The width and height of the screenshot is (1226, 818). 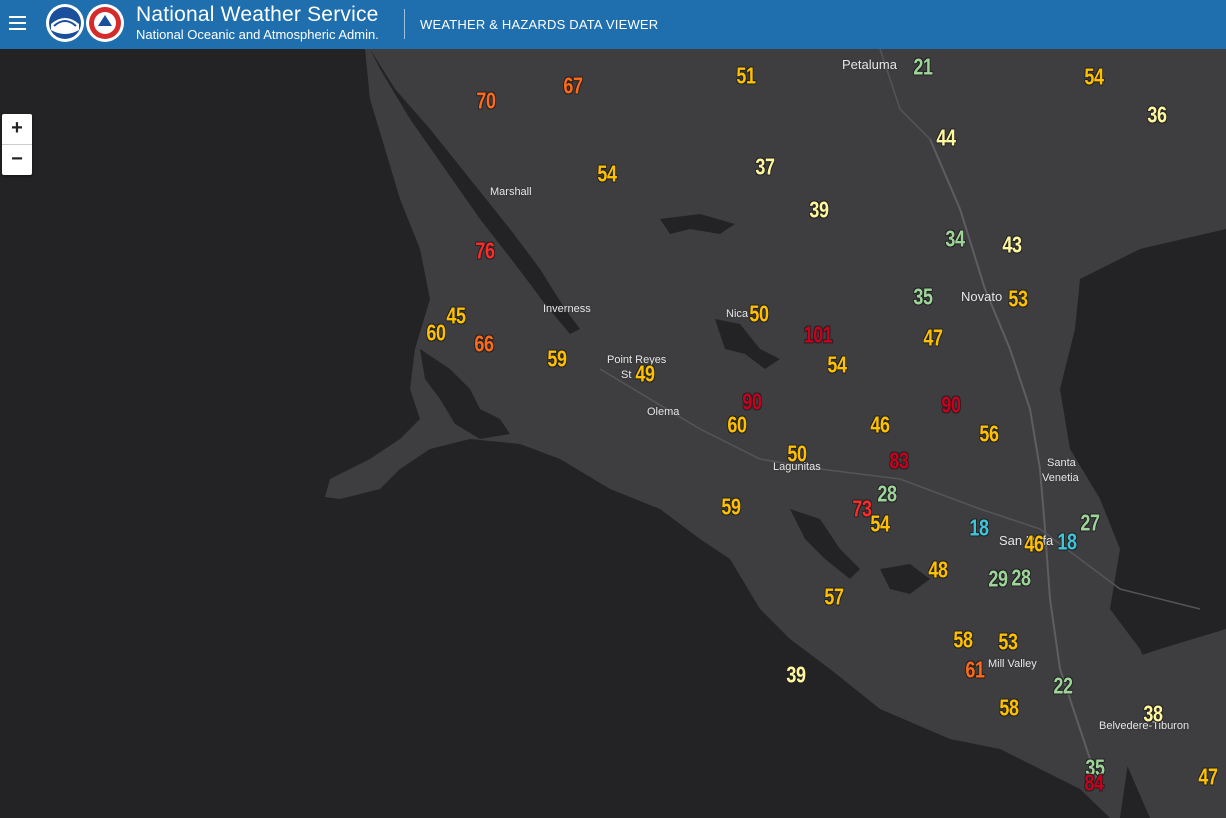 I want to click on observation-marker: 76, so click(x=485, y=251).